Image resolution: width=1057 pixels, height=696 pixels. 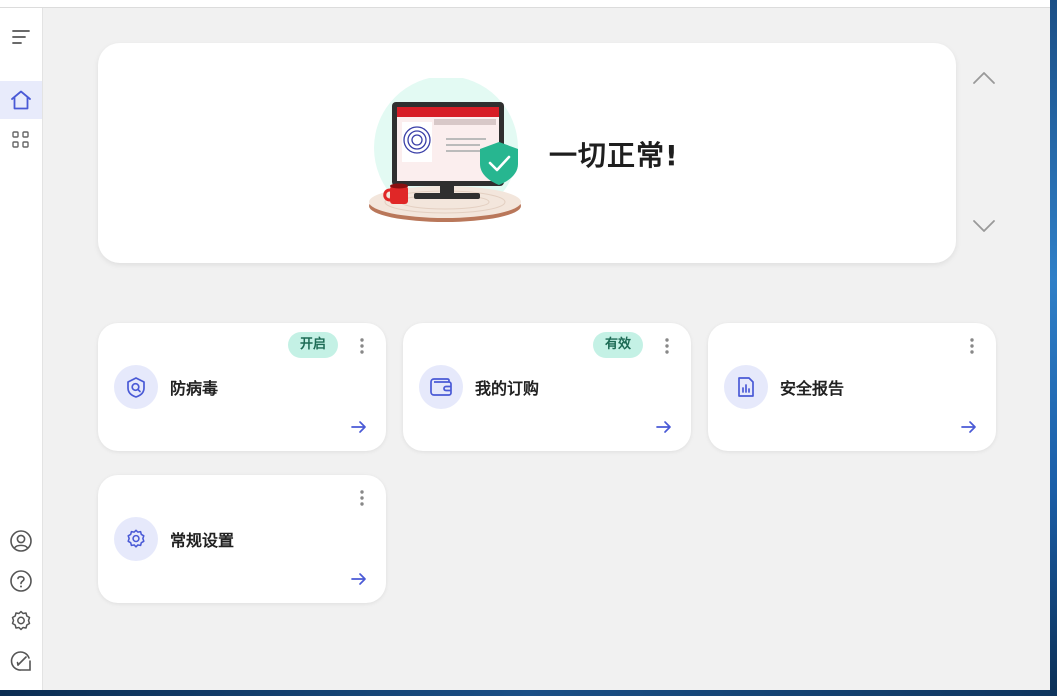 What do you see at coordinates (313, 345) in the screenshot?
I see `status-badge: 开启` at bounding box center [313, 345].